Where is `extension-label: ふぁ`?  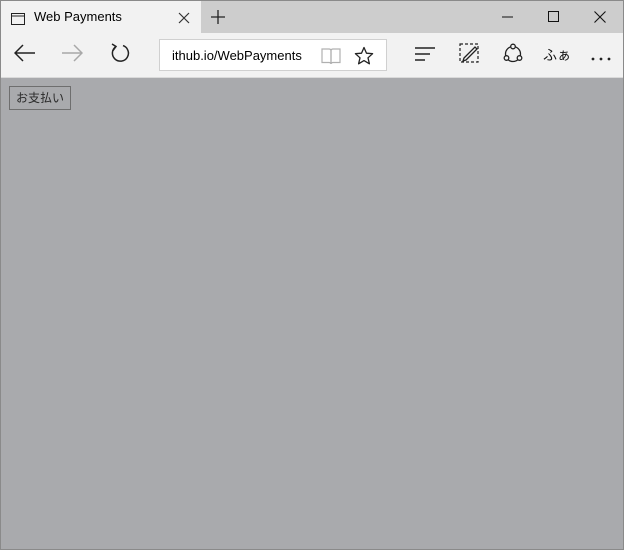
extension-label: ふぁ is located at coordinates (557, 56).